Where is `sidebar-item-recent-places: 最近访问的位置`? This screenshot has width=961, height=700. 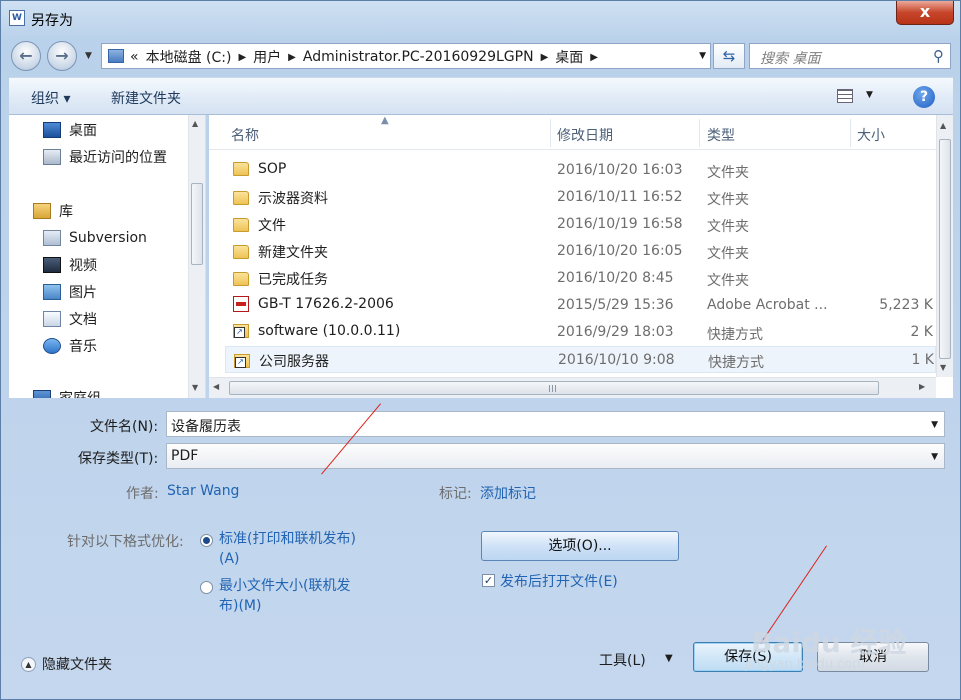 sidebar-item-recent-places: 最近访问的位置 is located at coordinates (105, 157).